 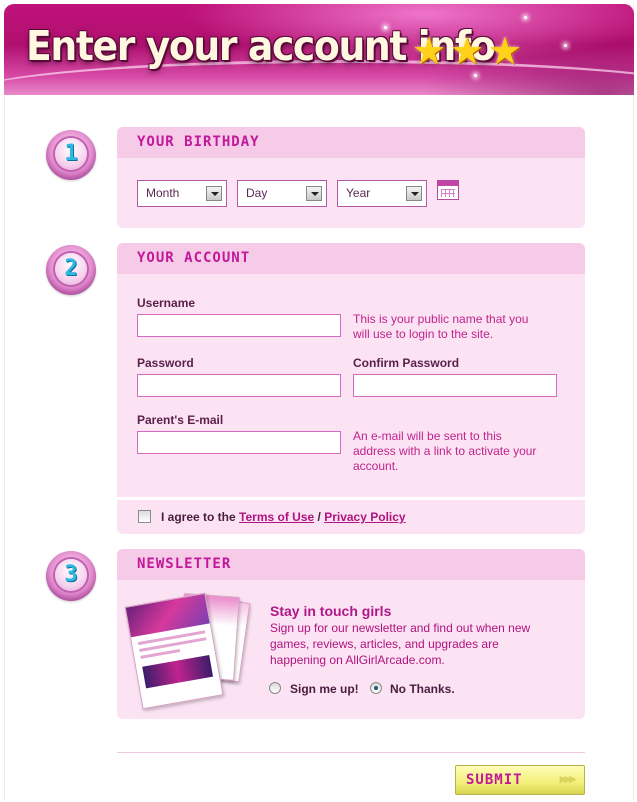 I want to click on step-2-badge: 2, so click(x=71, y=270).